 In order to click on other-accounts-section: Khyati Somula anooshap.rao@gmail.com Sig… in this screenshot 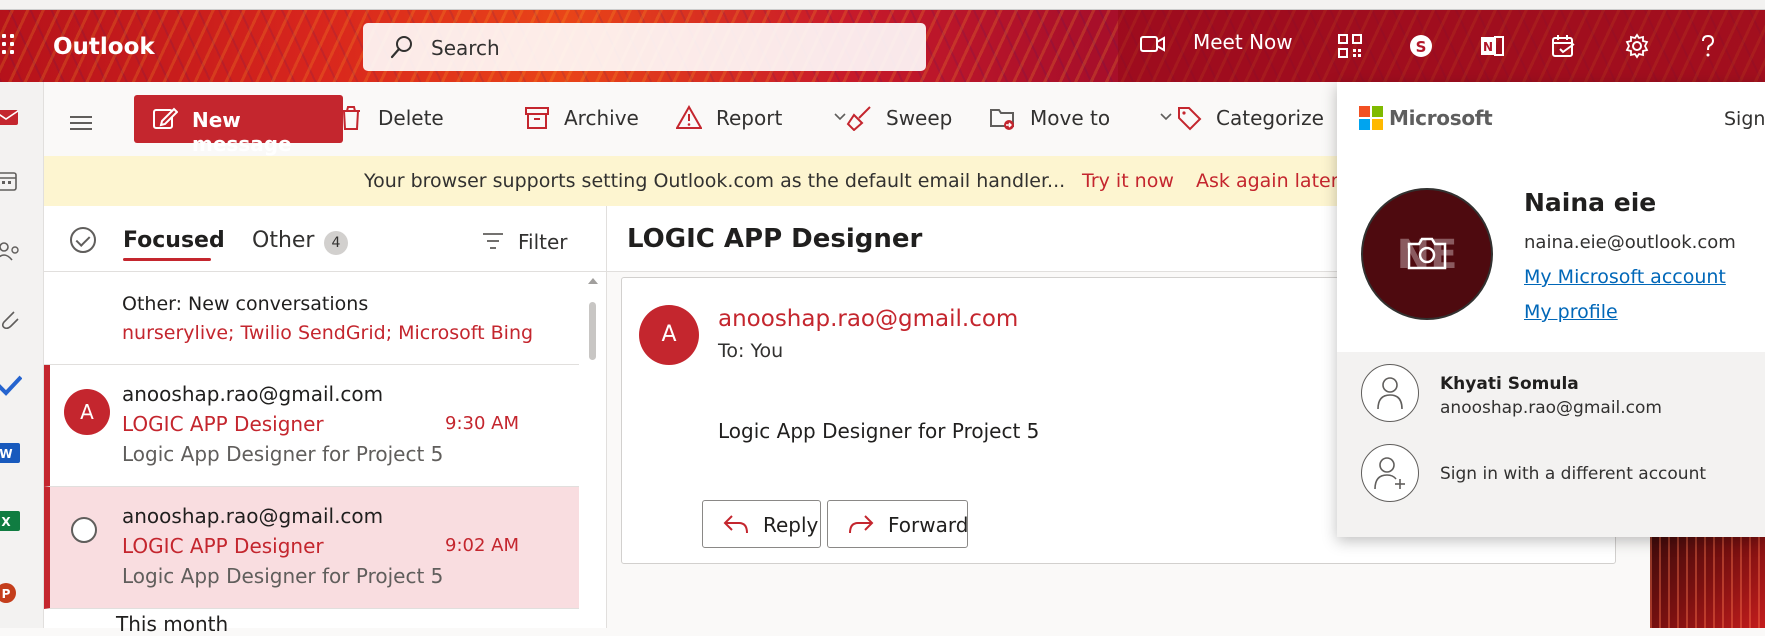, I will do `click(1551, 444)`.